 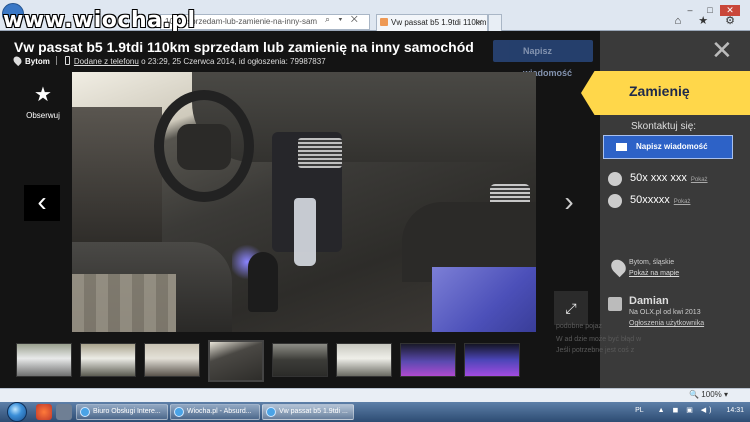 I want to click on observe-label: Obserwuj, so click(x=43, y=115).